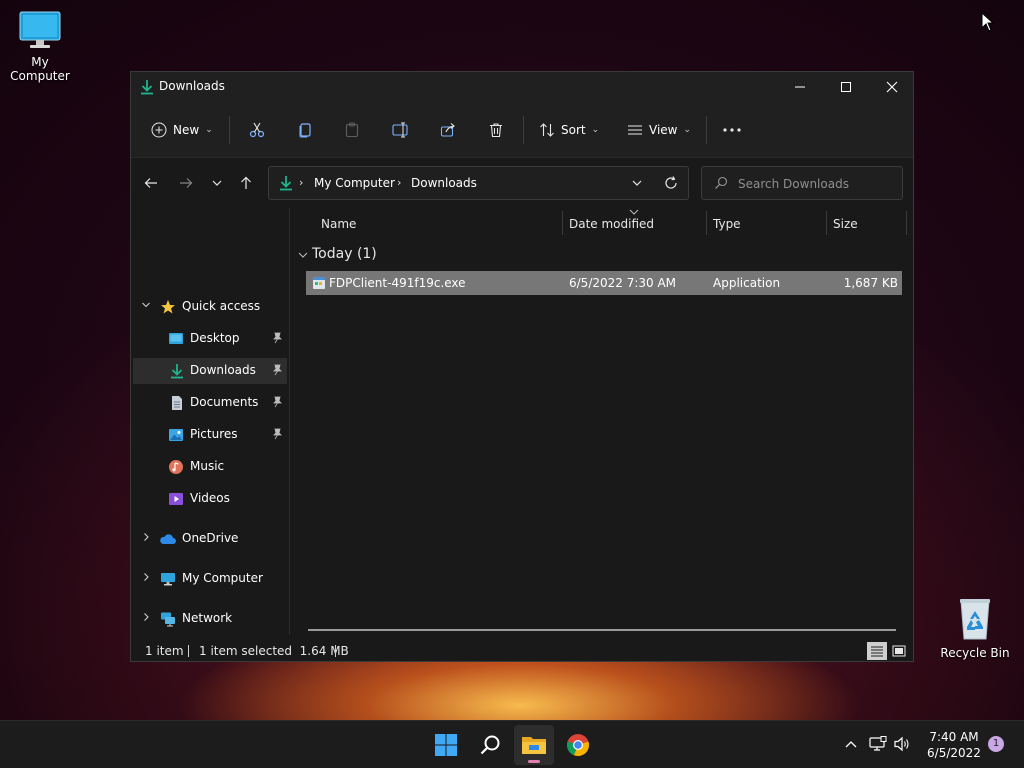  What do you see at coordinates (996, 744) in the screenshot?
I see `notification-badge: 1` at bounding box center [996, 744].